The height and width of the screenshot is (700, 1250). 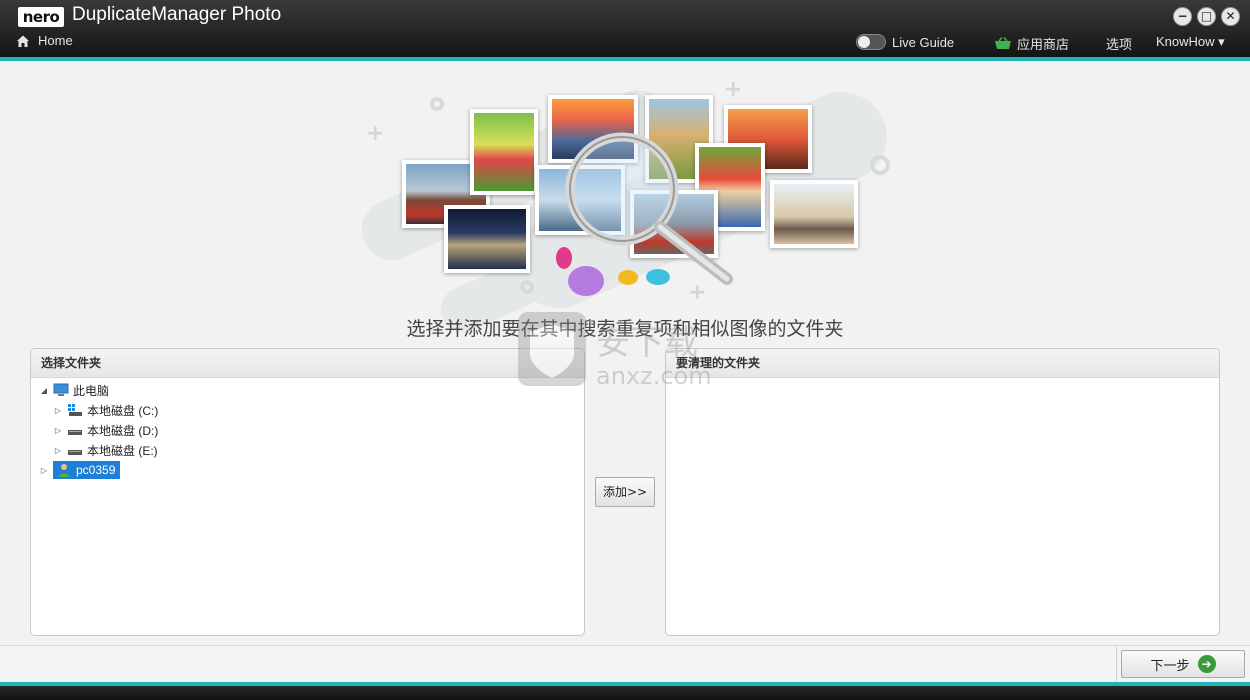 I want to click on user-folder-icon, so click(x=64, y=470).